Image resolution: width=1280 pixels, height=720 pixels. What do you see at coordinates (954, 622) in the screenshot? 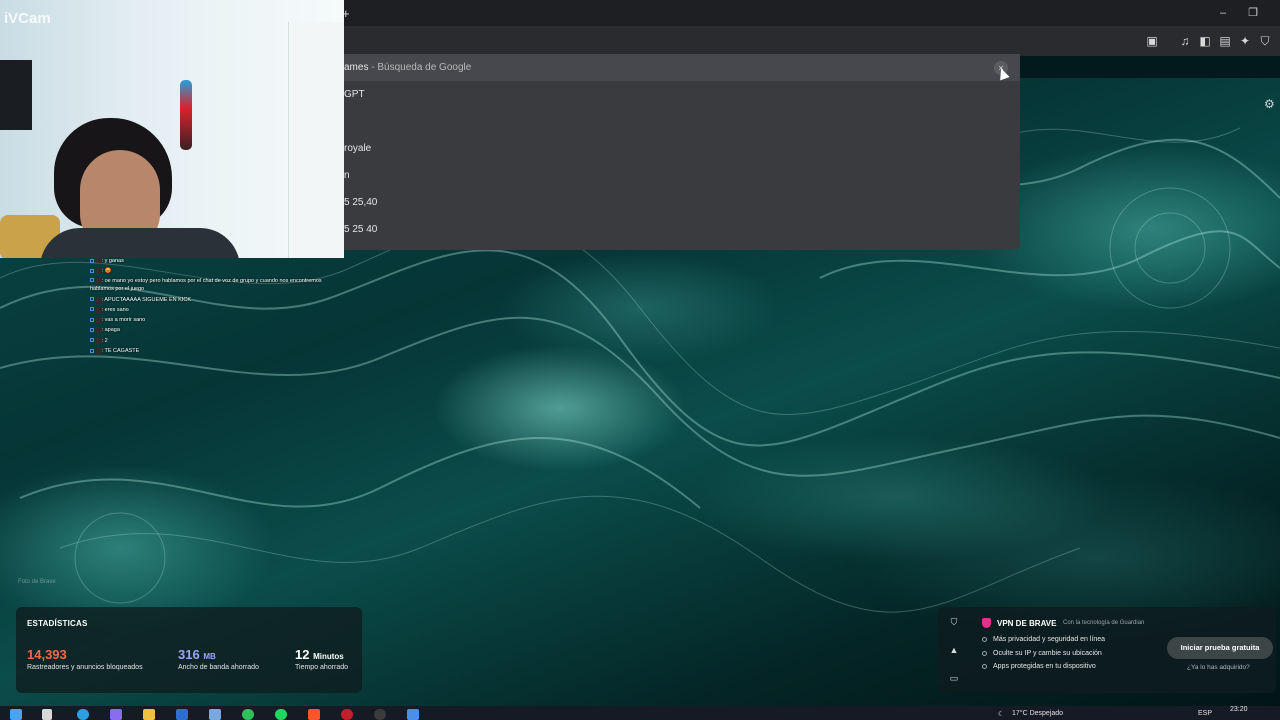
I see `vpn-tab-icon: ⛉` at bounding box center [954, 622].